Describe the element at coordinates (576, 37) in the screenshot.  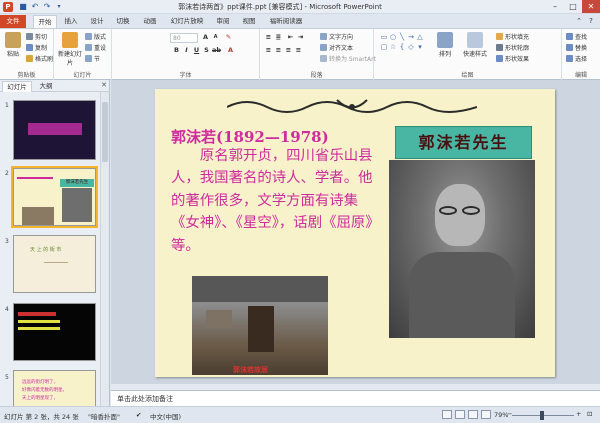
I see `find-button: 查找` at that location.